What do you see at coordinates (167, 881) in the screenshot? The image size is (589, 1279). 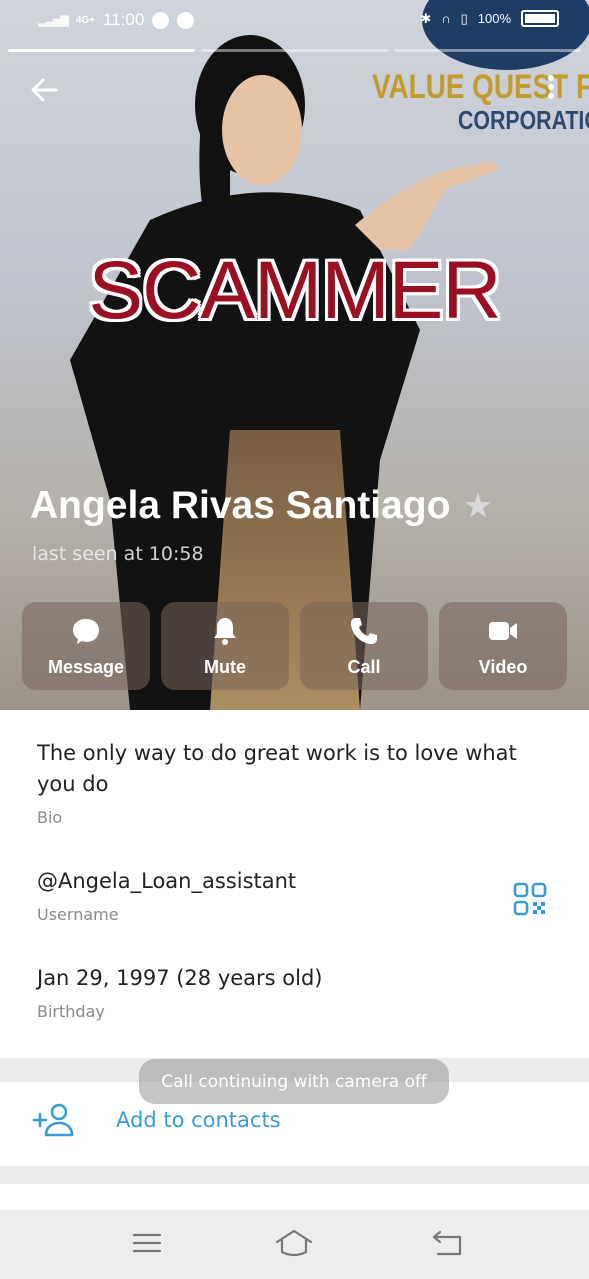 I see `username-text: @Angela_Loan_assistant` at bounding box center [167, 881].